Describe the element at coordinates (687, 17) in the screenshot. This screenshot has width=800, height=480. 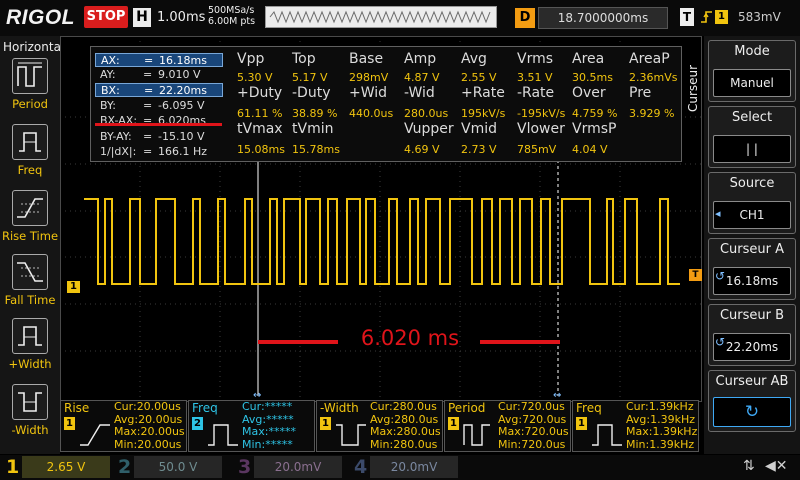
I see `trigger-key: T` at that location.